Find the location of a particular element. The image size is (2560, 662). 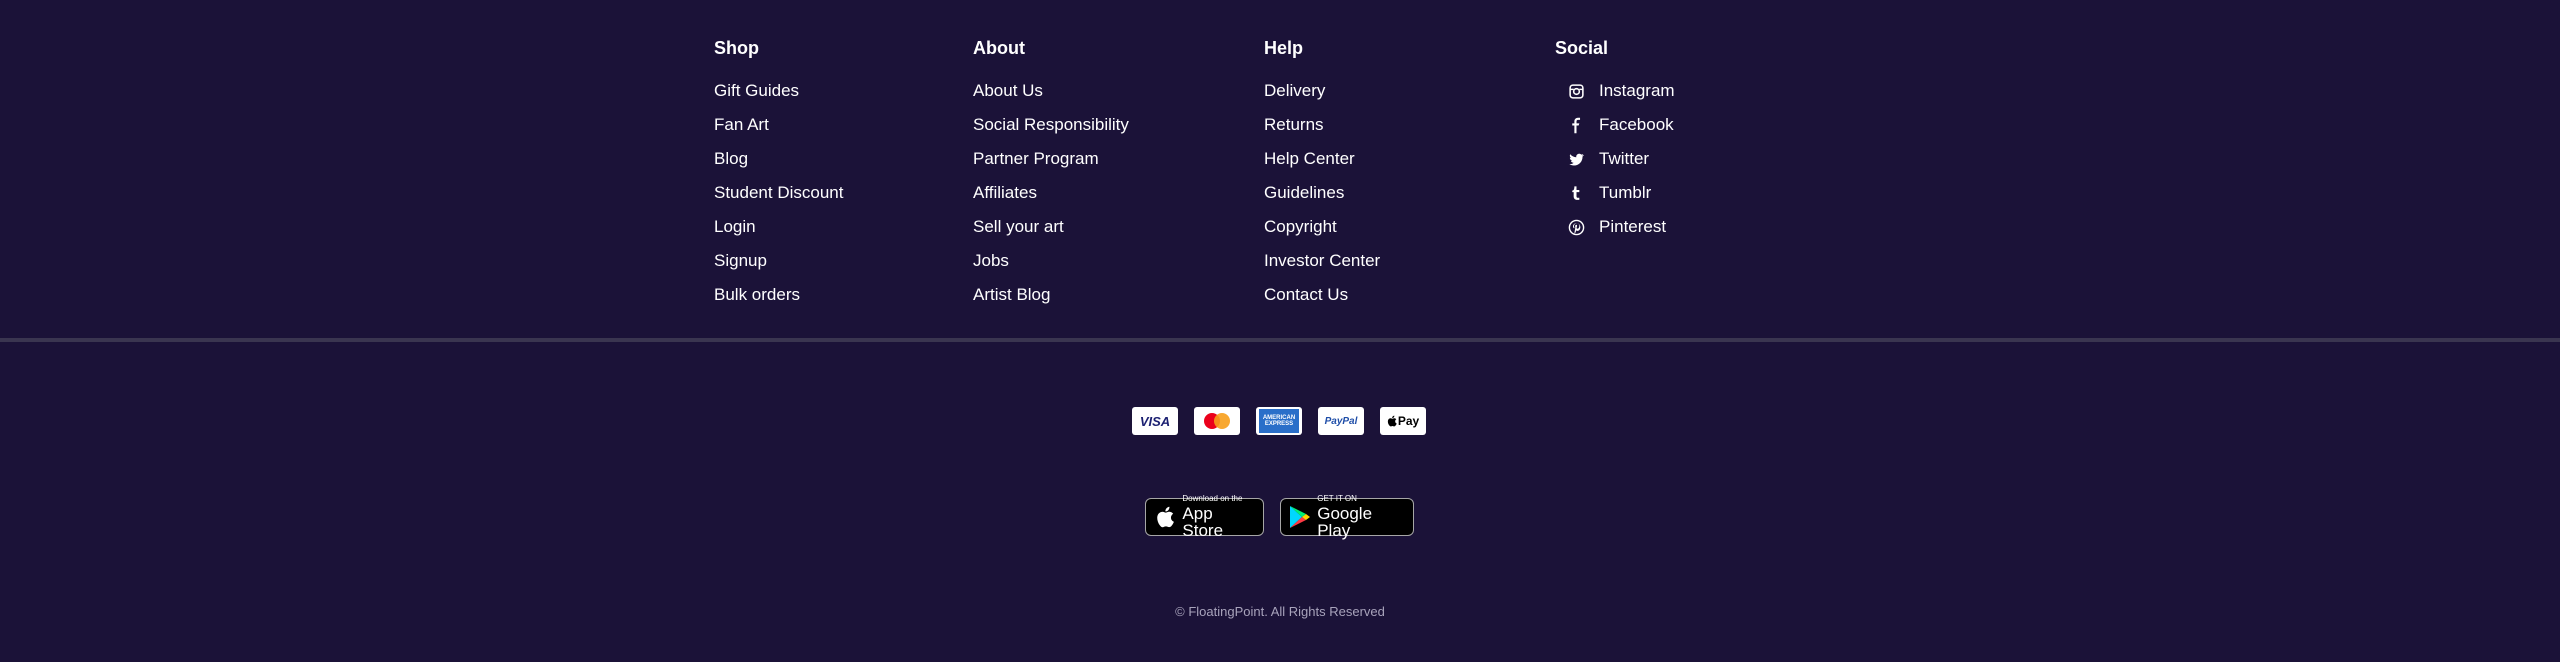

link-sell-your-art: Sell your art is located at coordinates (1051, 227).